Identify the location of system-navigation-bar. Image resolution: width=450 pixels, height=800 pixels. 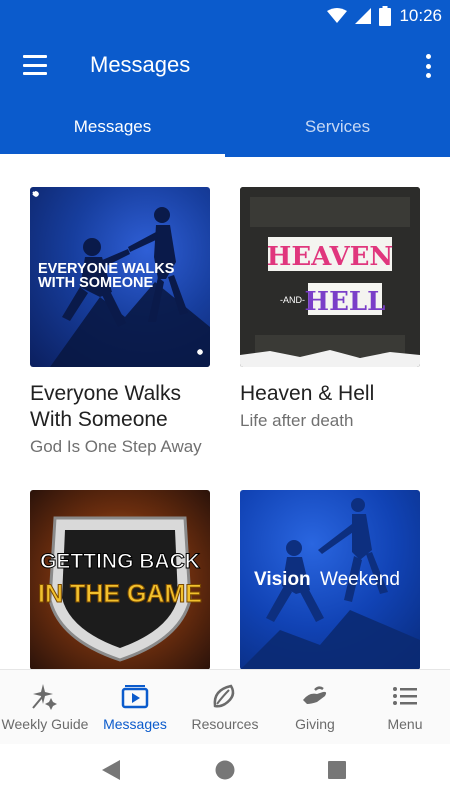
(225, 772).